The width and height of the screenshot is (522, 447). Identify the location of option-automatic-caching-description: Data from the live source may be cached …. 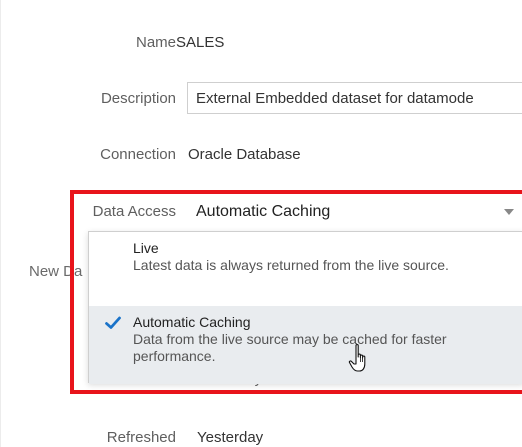
(290, 347).